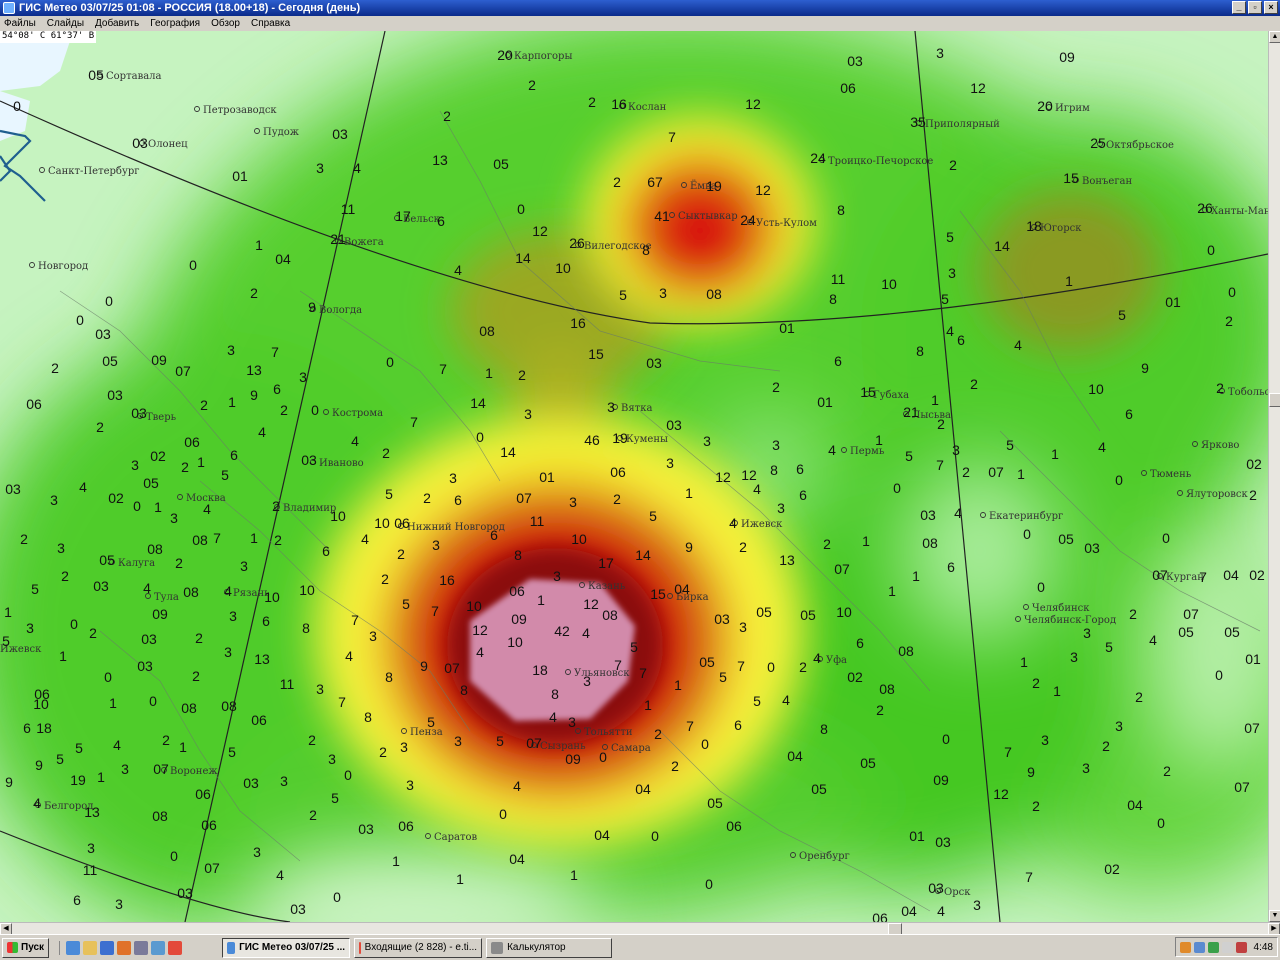 Image resolution: width=1280 pixels, height=960 pixels. What do you see at coordinates (124, 947) in the screenshot?
I see `firefox-icon` at bounding box center [124, 947].